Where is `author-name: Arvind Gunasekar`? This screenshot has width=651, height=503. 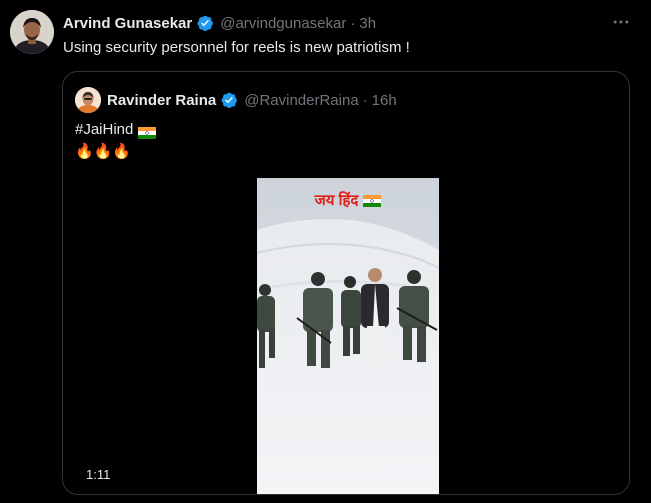
author-name: Arvind Gunasekar is located at coordinates (127, 23).